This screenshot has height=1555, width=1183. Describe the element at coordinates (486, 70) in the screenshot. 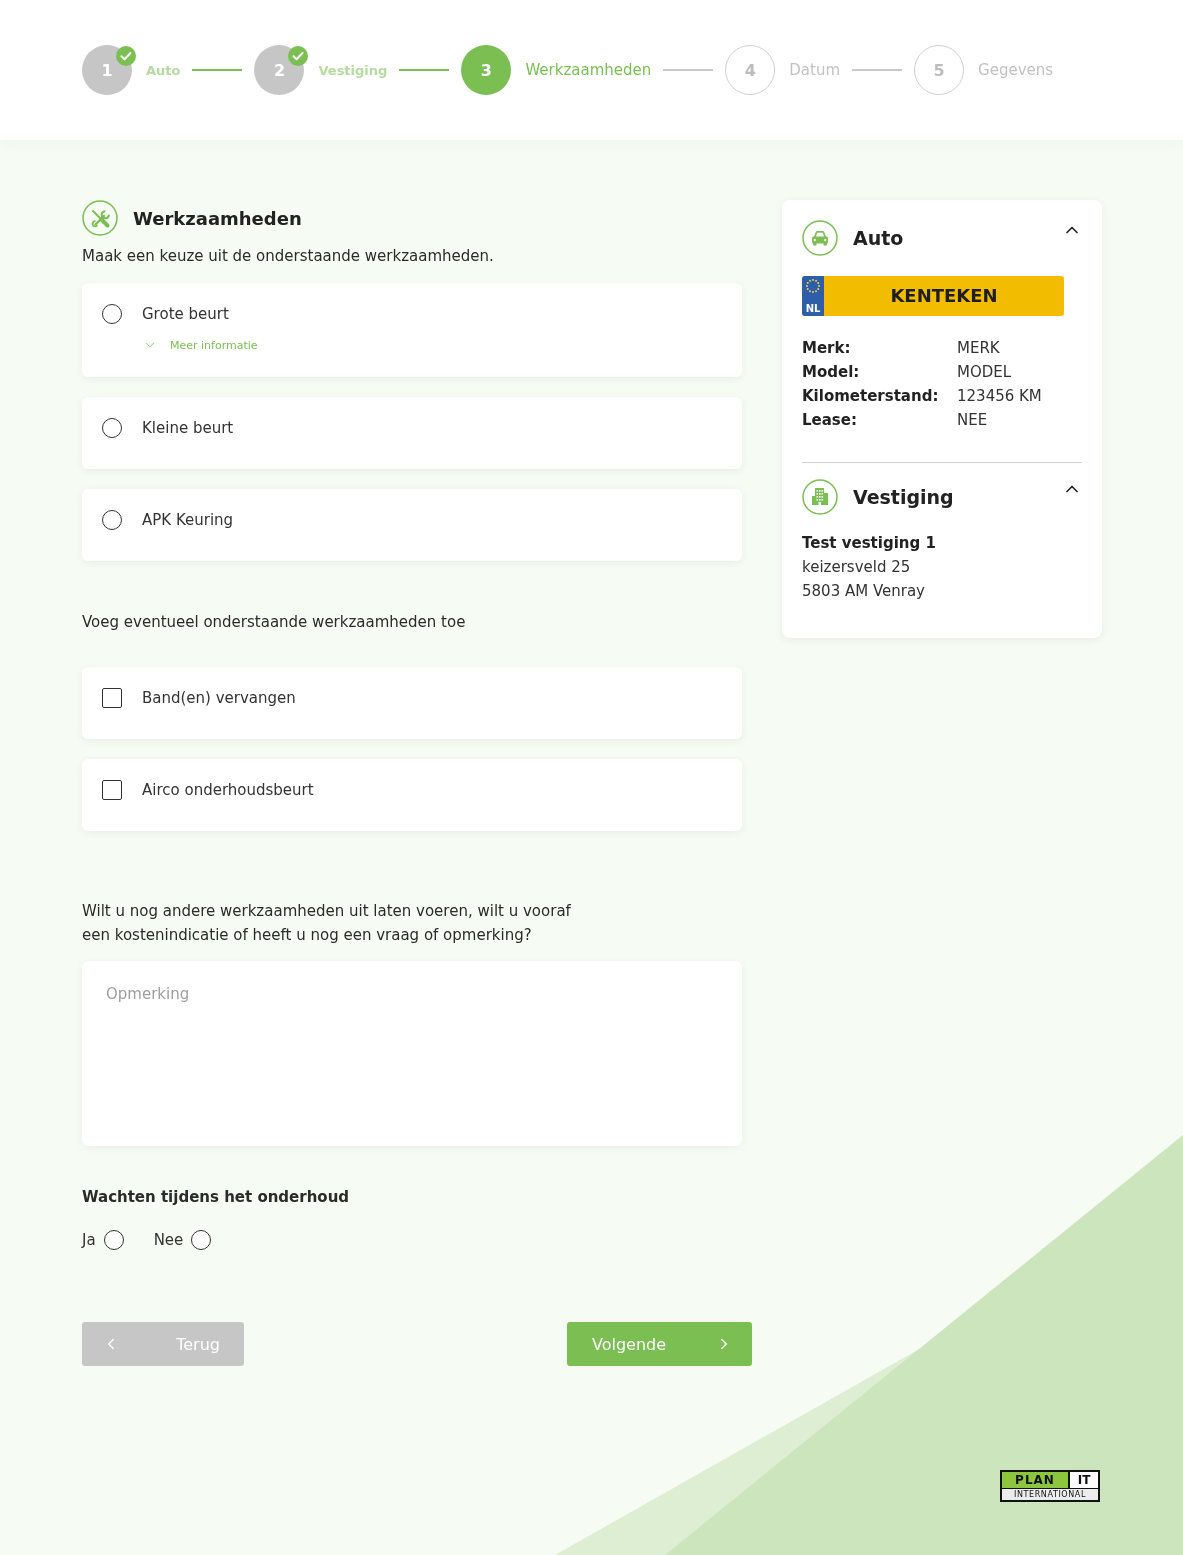

I see `step-circle: 3` at that location.